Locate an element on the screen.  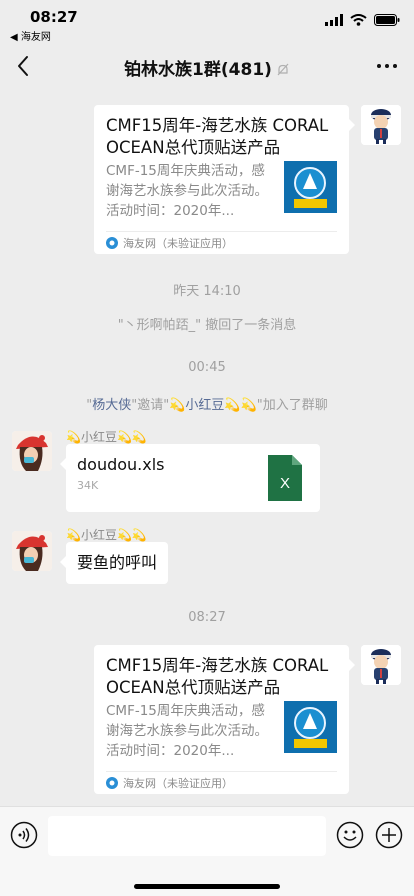
status-bar: 08:27 ◀ 海友网 is located at coordinates (207, 22).